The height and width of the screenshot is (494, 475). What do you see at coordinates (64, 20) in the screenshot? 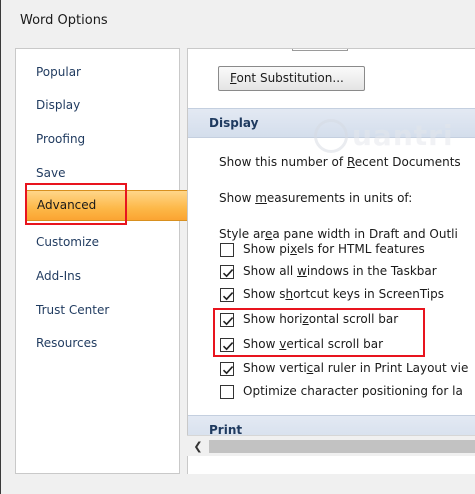
I see `dialog-title: Word Options` at bounding box center [64, 20].